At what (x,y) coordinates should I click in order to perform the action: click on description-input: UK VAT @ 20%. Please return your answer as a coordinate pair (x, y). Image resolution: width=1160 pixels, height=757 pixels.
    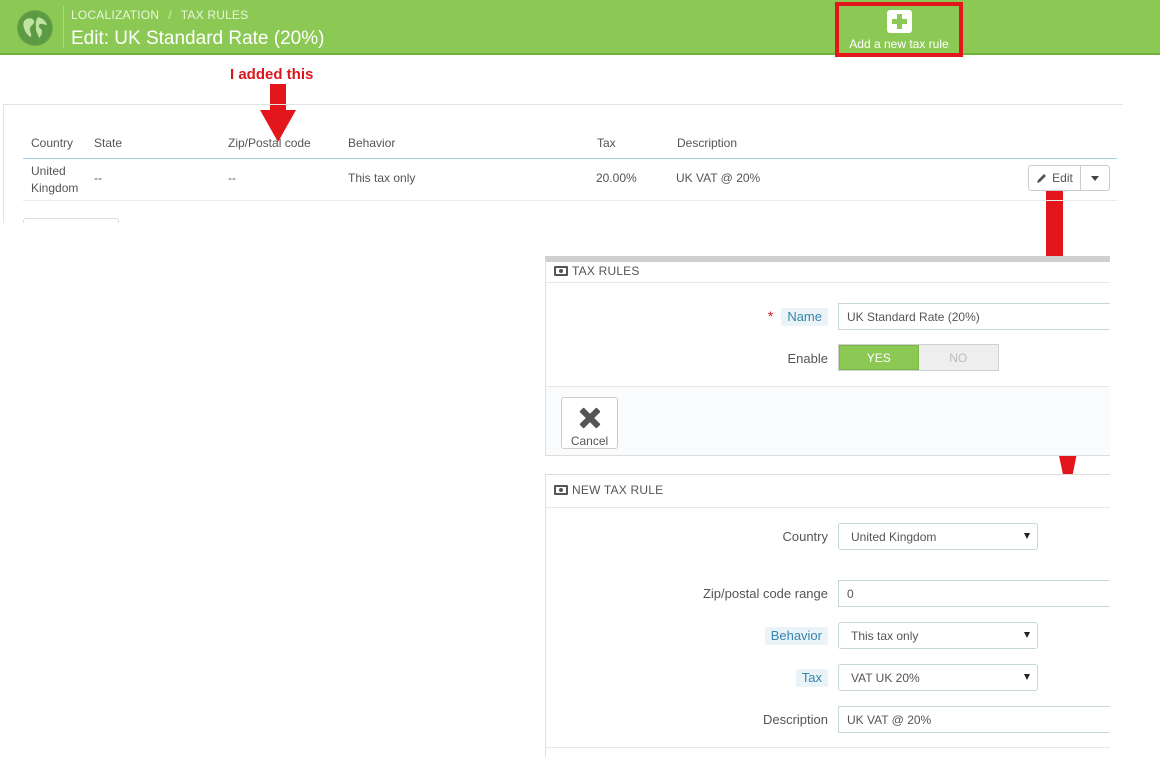
    Looking at the image, I should click on (974, 719).